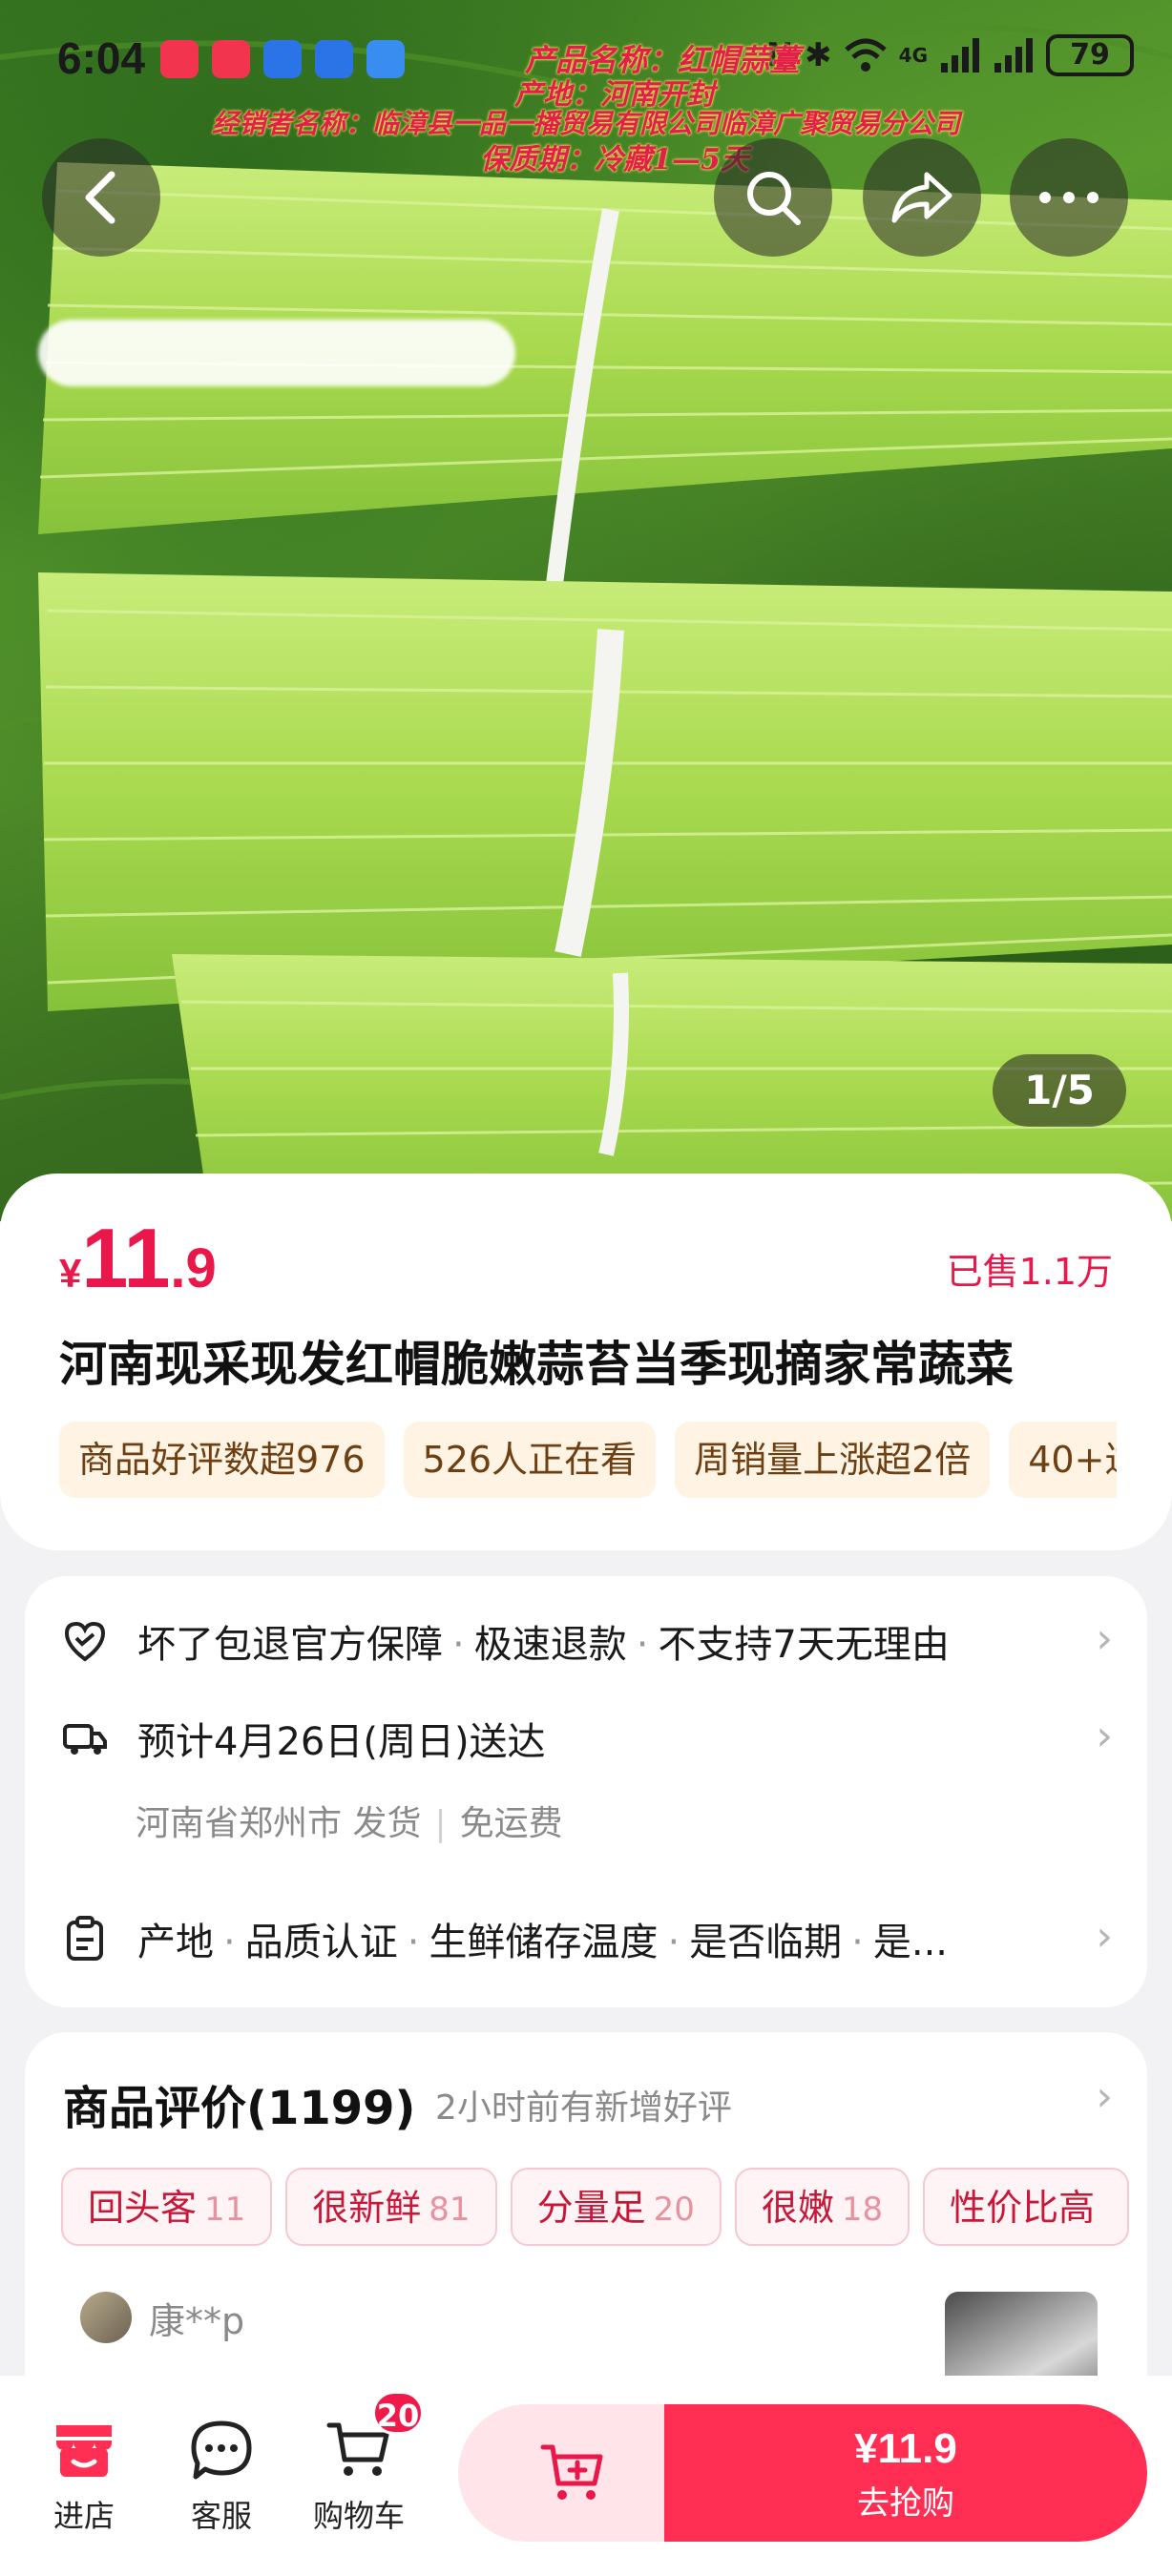 The height and width of the screenshot is (2576, 1172). I want to click on search-button, so click(773, 197).